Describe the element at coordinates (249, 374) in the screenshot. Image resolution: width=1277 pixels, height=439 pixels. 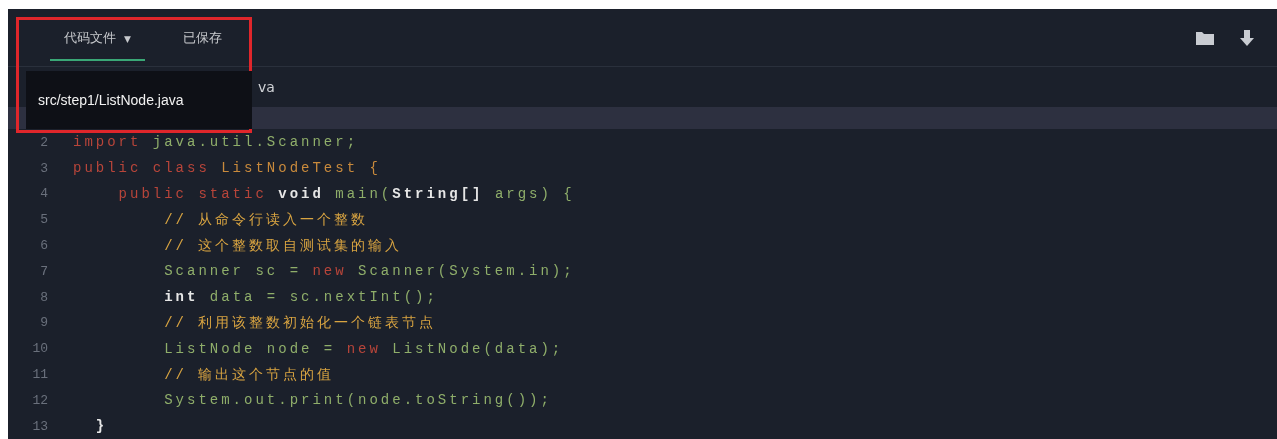
I see `code-line: // 输出这个节点的值` at that location.